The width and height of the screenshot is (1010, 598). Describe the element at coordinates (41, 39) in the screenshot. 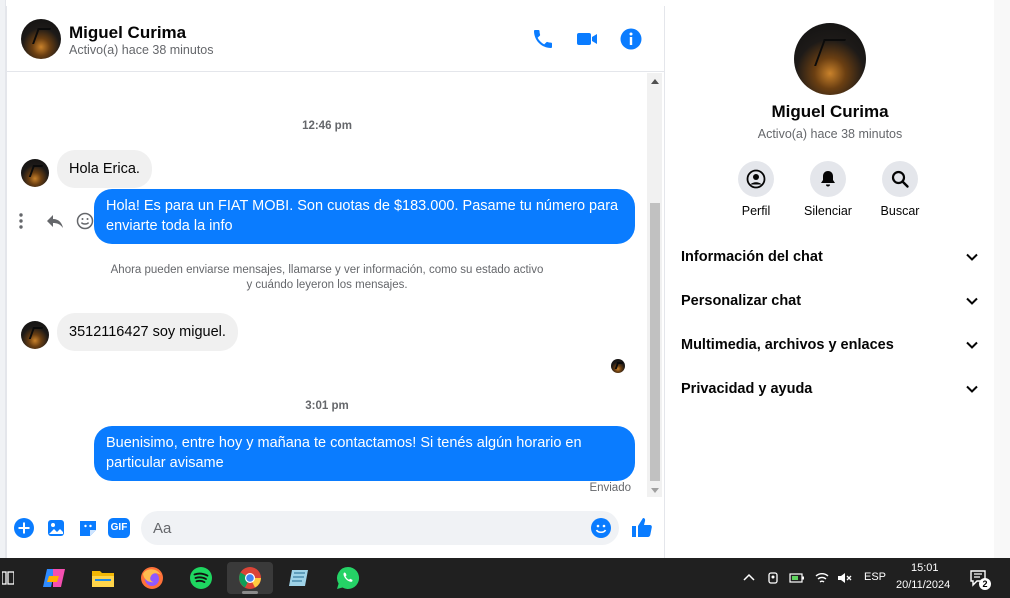

I see `contact-avatar` at that location.